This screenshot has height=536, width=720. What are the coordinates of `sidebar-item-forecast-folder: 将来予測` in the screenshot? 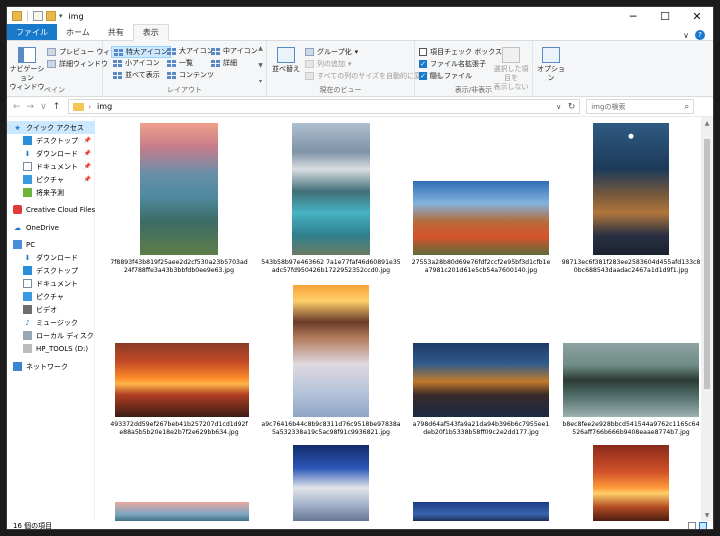 It's located at (51, 192).